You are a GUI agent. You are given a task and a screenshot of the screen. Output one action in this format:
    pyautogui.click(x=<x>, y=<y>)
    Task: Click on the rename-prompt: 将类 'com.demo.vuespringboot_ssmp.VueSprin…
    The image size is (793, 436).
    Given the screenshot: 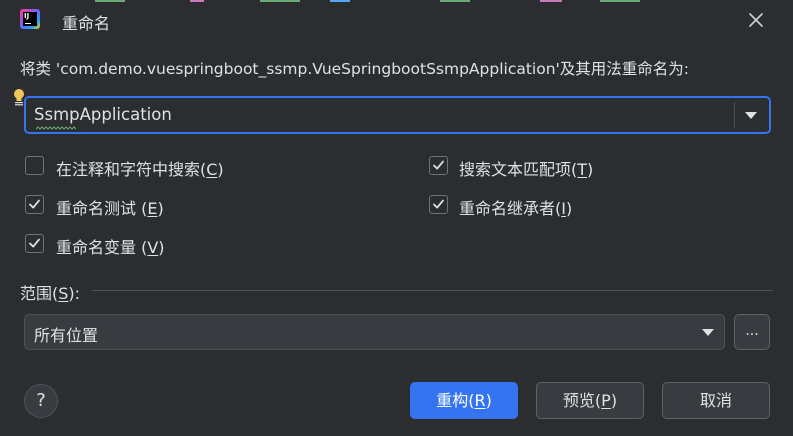 What is the action you would take?
    pyautogui.click(x=355, y=69)
    